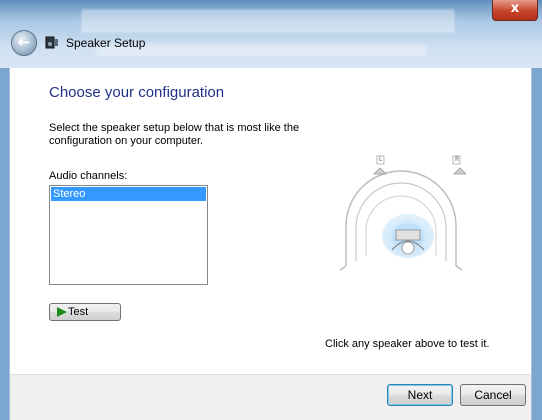 This screenshot has height=420, width=542. What do you see at coordinates (457, 159) in the screenshot?
I see `right-speaker-label: R` at bounding box center [457, 159].